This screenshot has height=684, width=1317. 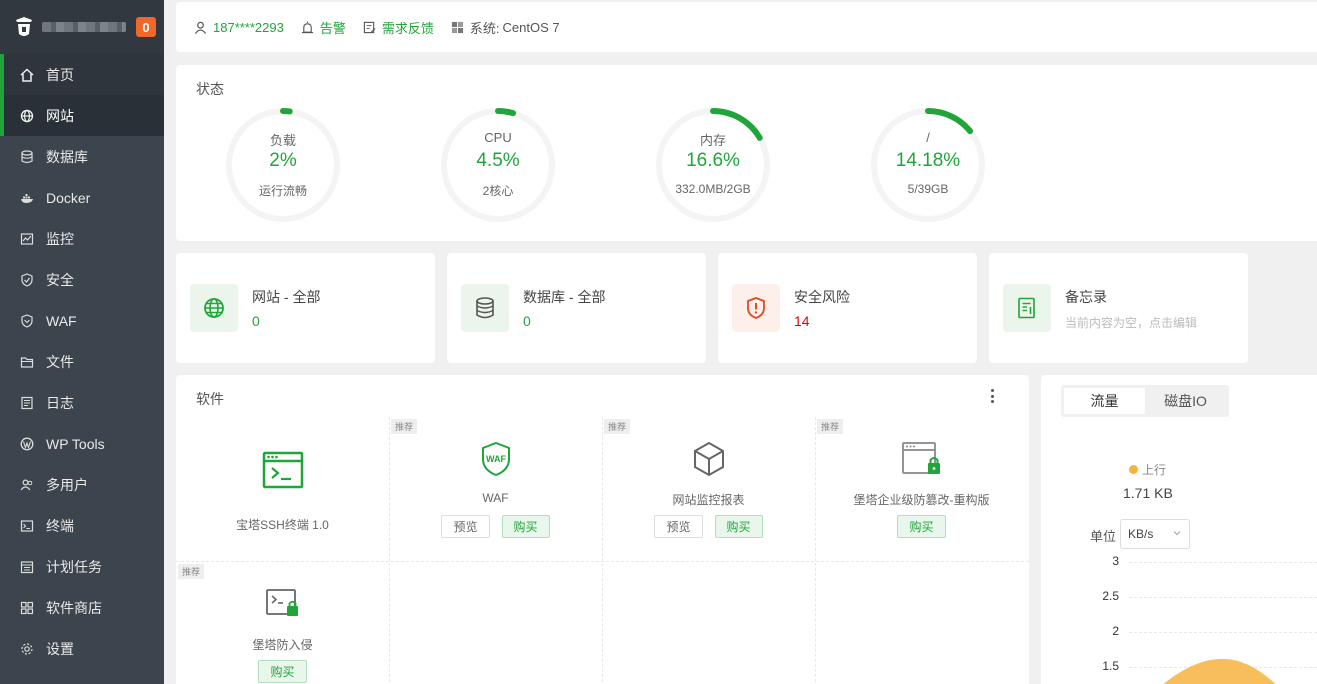 What do you see at coordinates (332, 28) in the screenshot?
I see `alarm-label: 告警` at bounding box center [332, 28].